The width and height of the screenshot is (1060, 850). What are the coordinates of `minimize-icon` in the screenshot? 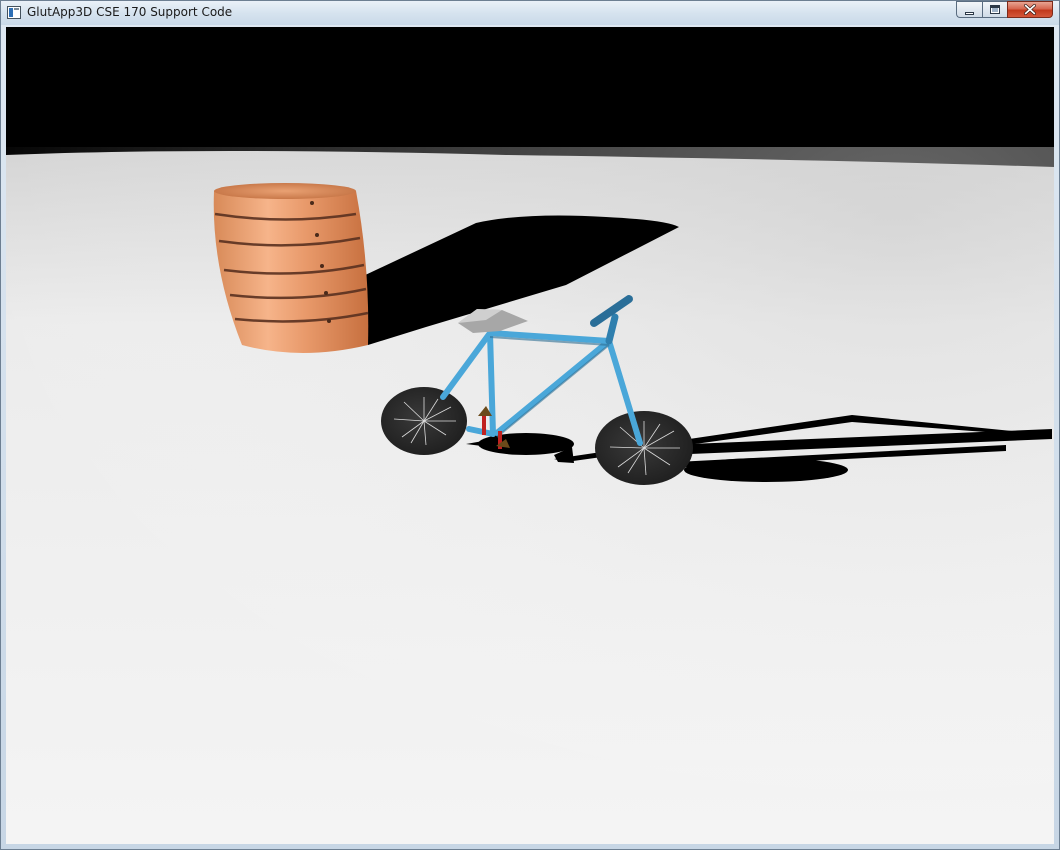 It's located at (969, 13).